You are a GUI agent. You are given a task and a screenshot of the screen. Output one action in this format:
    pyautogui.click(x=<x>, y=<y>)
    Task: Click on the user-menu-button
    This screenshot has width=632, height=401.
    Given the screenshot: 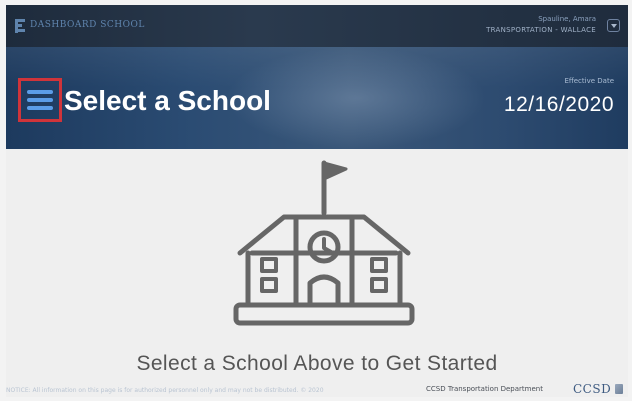 What is the action you would take?
    pyautogui.click(x=613, y=25)
    